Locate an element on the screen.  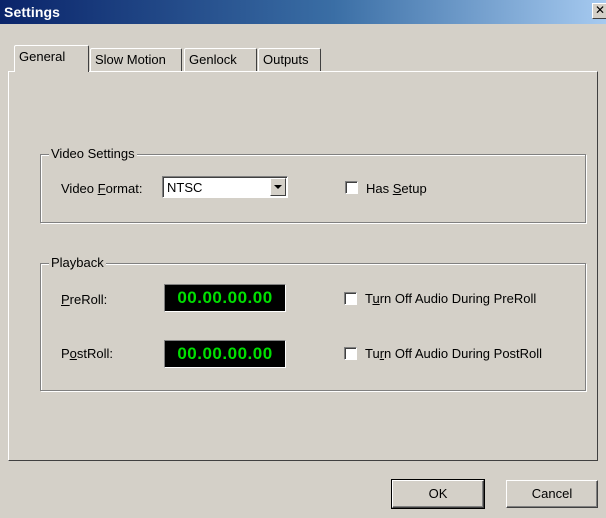
close-button: ✕ is located at coordinates (599, 11).